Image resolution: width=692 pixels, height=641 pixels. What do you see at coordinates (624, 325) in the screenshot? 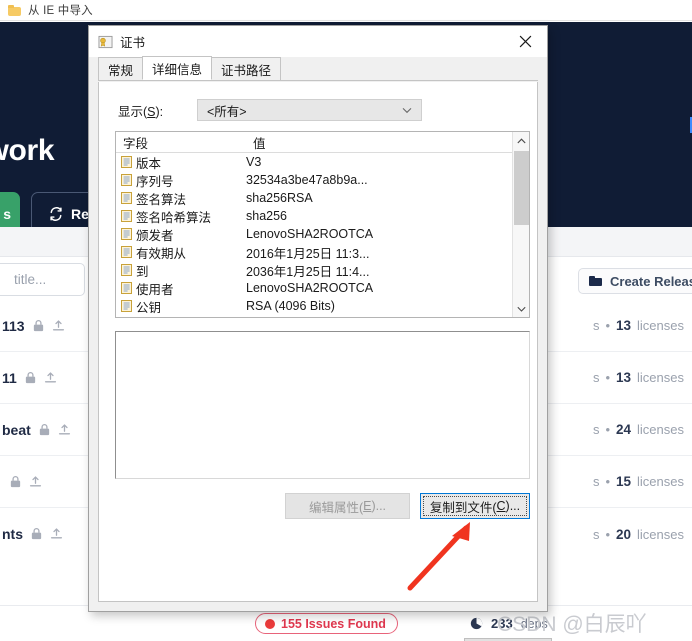
I see `license-count: 13` at bounding box center [624, 325].